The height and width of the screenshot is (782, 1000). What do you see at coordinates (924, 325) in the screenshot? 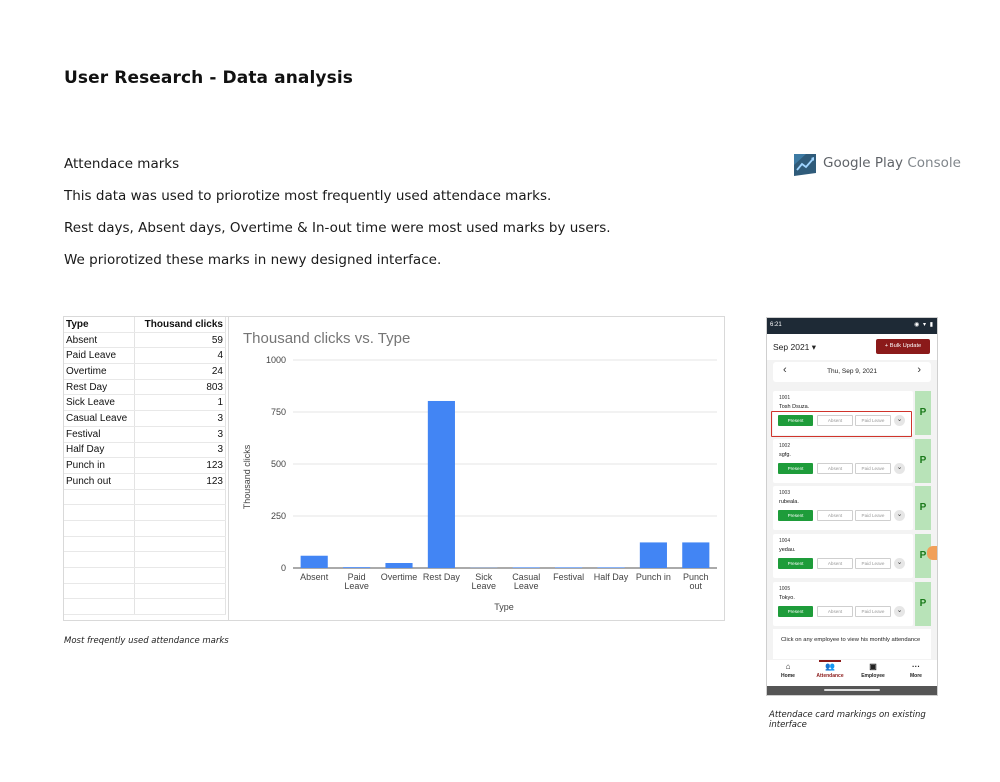
I see `status-icons: ◉ ▾ ▮` at bounding box center [924, 325].